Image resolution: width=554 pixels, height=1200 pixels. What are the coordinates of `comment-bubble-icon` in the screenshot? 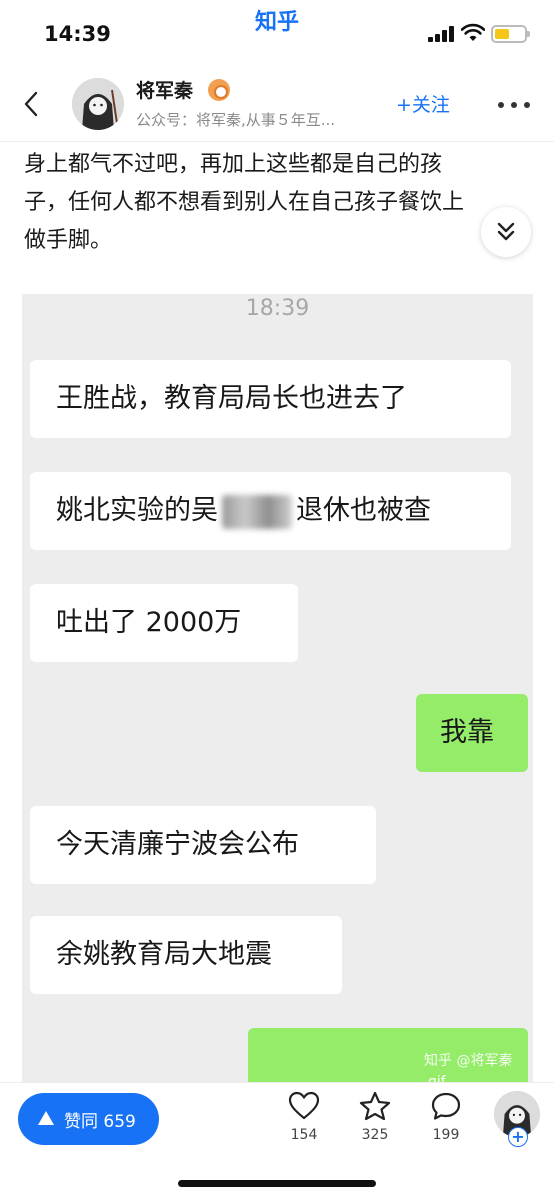 It's located at (446, 1106).